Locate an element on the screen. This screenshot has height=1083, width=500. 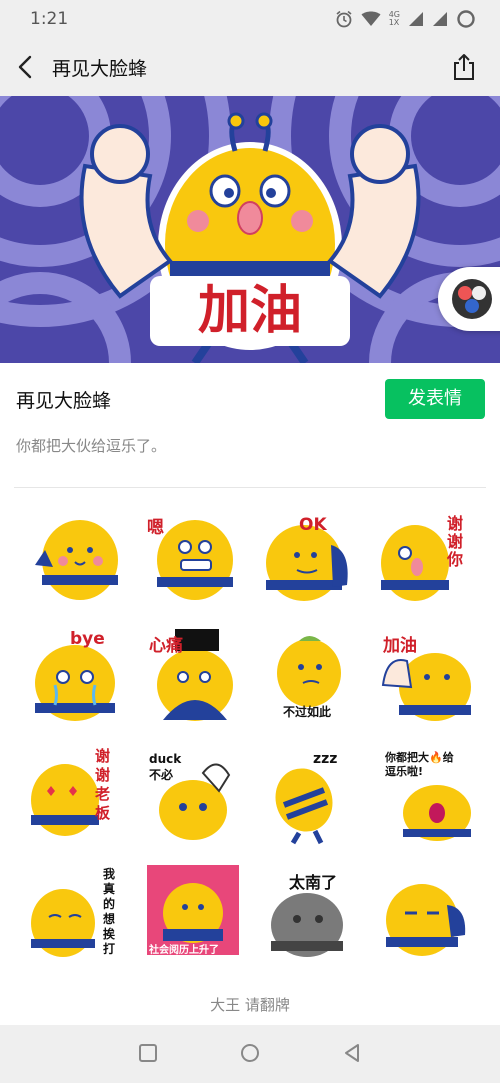
sticker-pack-icon is located at coordinates (472, 299).